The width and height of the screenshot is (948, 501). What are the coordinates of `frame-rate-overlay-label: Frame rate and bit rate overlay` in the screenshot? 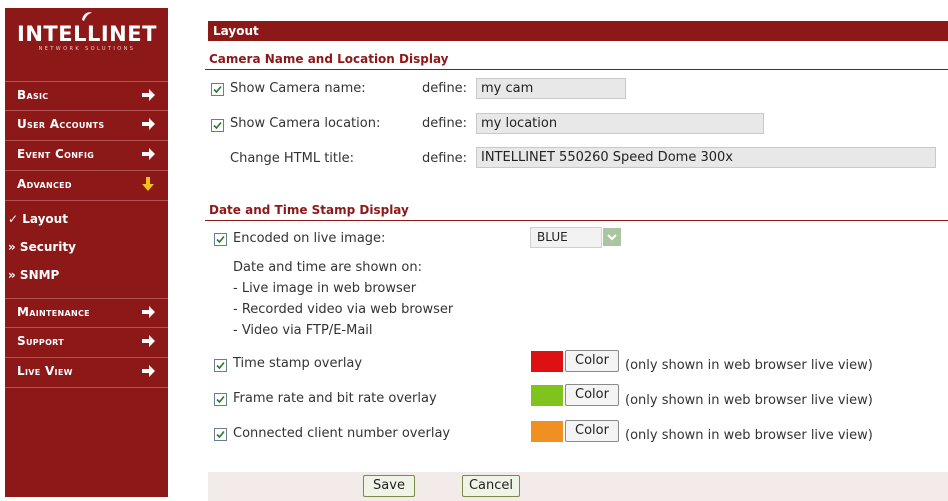 It's located at (335, 398).